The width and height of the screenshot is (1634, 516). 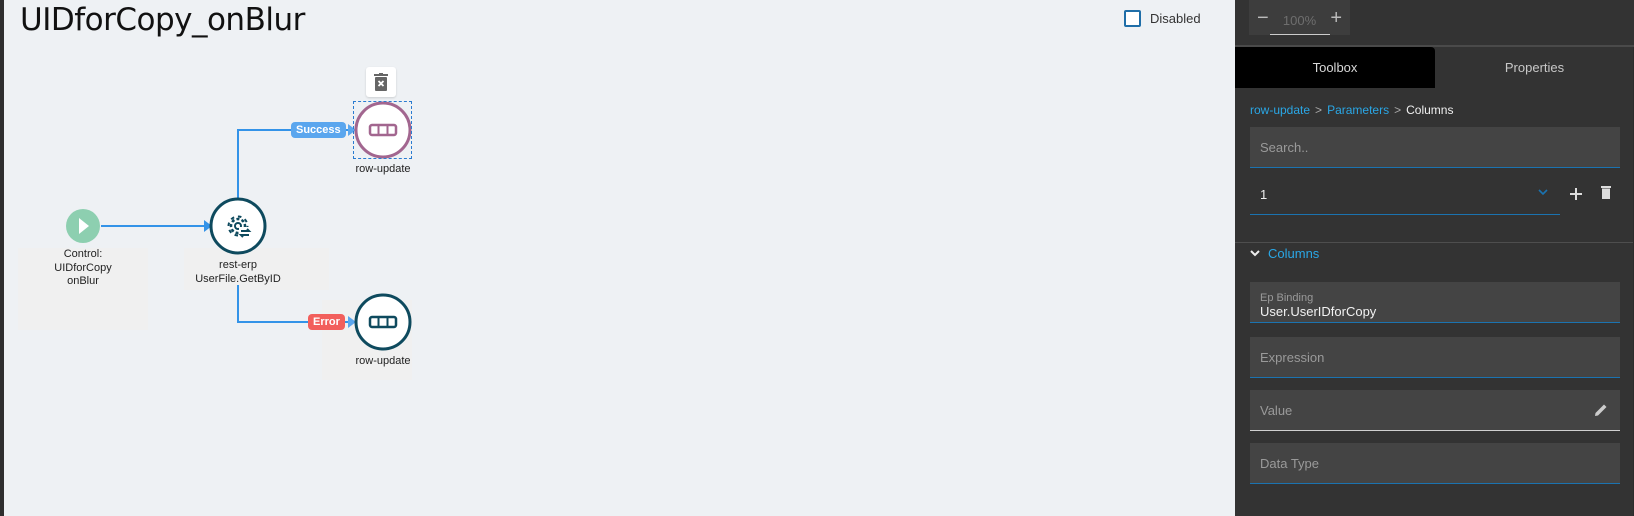 I want to click on rest-erp-node, so click(x=238, y=226).